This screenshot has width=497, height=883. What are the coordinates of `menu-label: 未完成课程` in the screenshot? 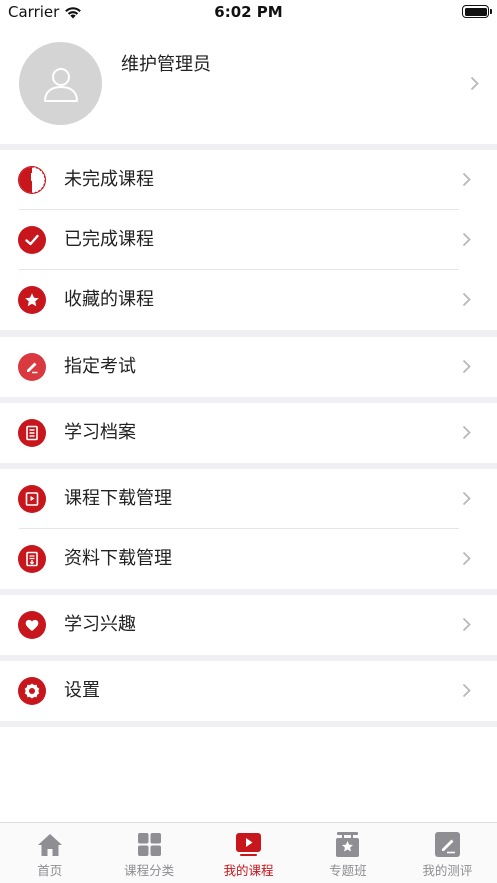 It's located at (109, 179).